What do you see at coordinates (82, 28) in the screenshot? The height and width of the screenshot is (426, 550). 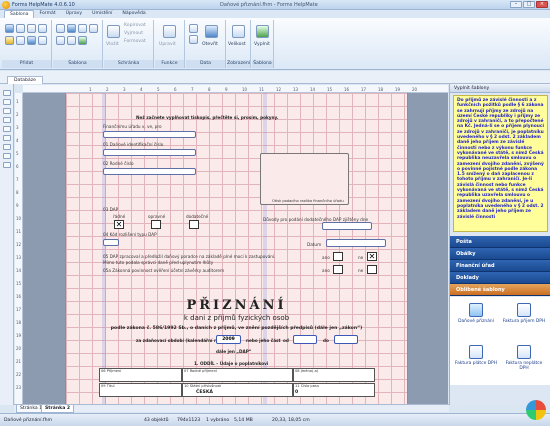 I see `save-template-icon` at bounding box center [82, 28].